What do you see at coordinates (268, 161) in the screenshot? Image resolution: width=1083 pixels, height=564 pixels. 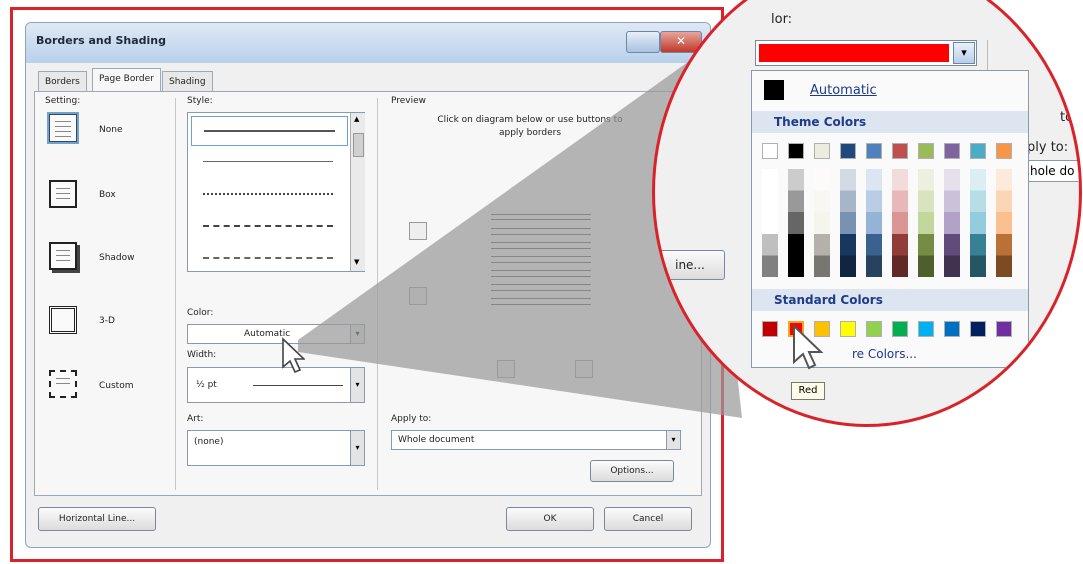 I see `style-option-thin` at bounding box center [268, 161].